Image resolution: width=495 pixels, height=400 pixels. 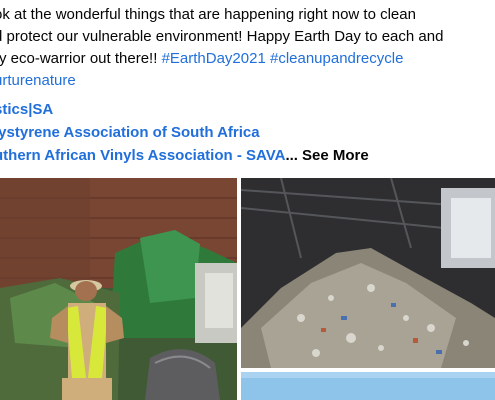 What do you see at coordinates (130, 132) in the screenshot?
I see `mention-polystyrene-association: lystyrene Association of South Africa` at bounding box center [130, 132].